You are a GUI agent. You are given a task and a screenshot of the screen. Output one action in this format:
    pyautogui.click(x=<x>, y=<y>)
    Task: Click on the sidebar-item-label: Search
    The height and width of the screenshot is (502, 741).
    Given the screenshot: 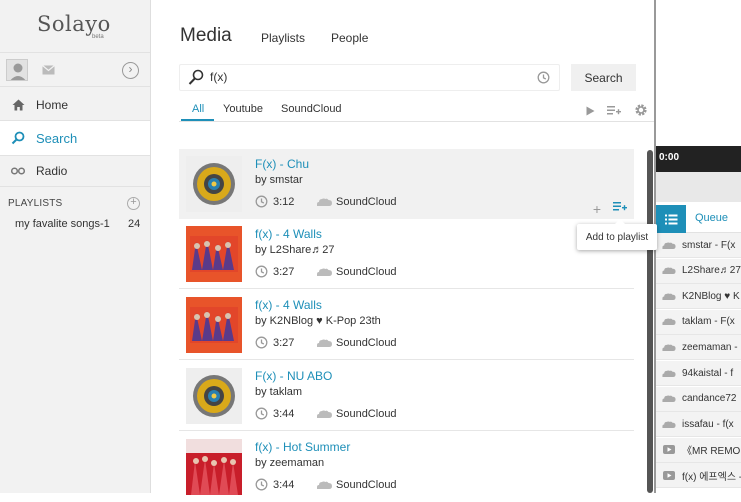 What is the action you would take?
    pyautogui.click(x=57, y=138)
    